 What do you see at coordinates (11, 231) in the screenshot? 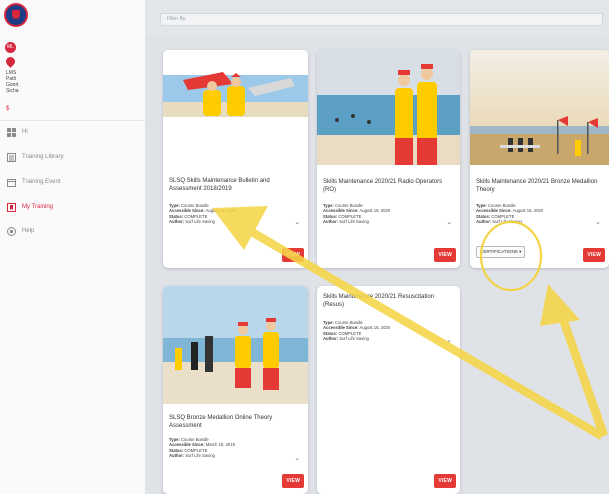
I see `help-icon` at bounding box center [11, 231].